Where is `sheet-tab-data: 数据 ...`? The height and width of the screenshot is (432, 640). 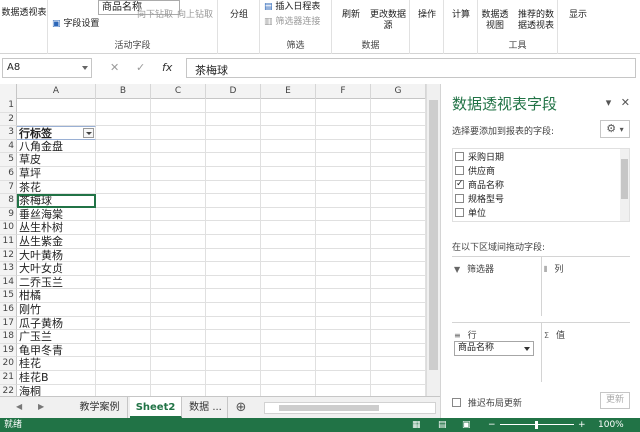 sheet-tab-data: 数据 ... is located at coordinates (206, 407).